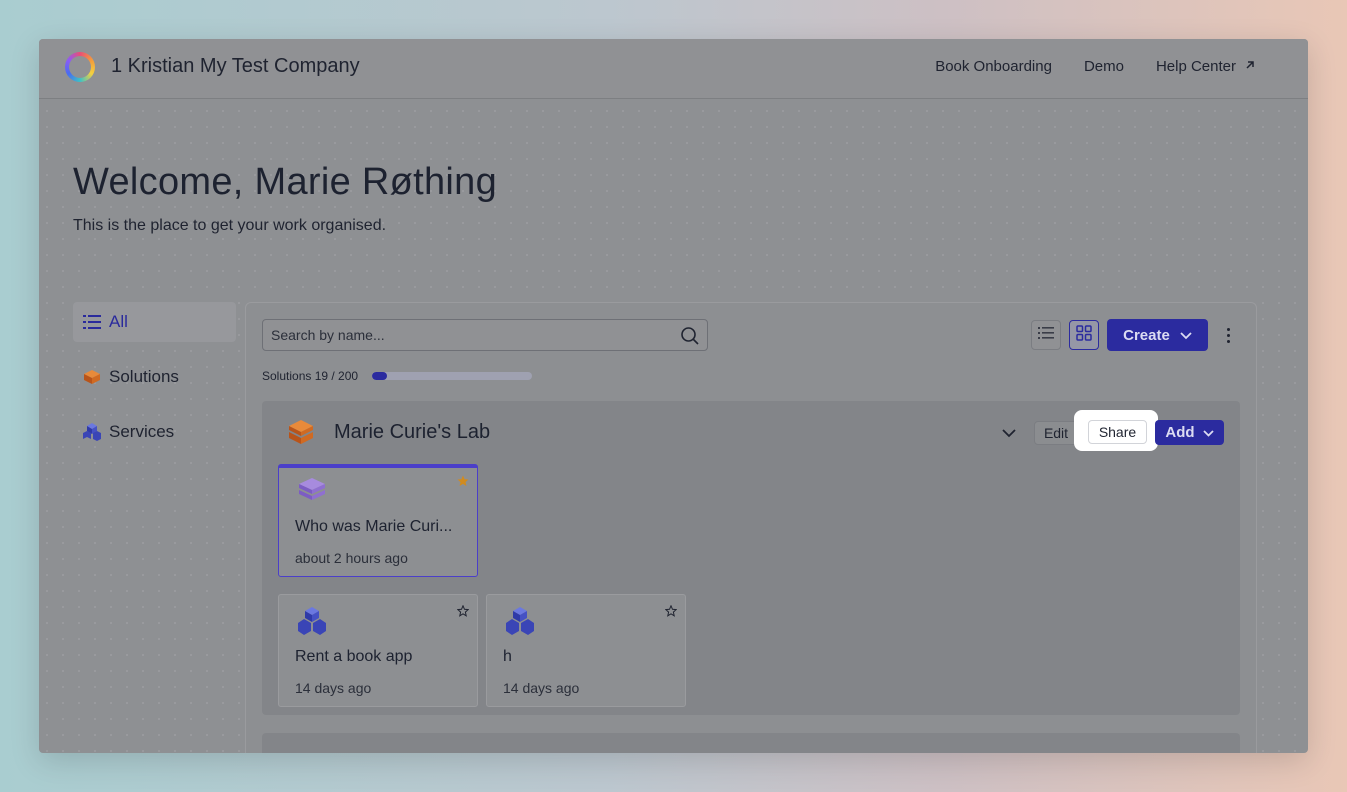 This screenshot has width=1347, height=792. What do you see at coordinates (1009, 434) in the screenshot?
I see `collapse-chevron-icon` at bounding box center [1009, 434].